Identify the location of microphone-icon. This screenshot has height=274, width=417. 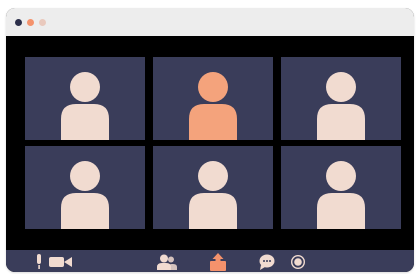
(39, 259).